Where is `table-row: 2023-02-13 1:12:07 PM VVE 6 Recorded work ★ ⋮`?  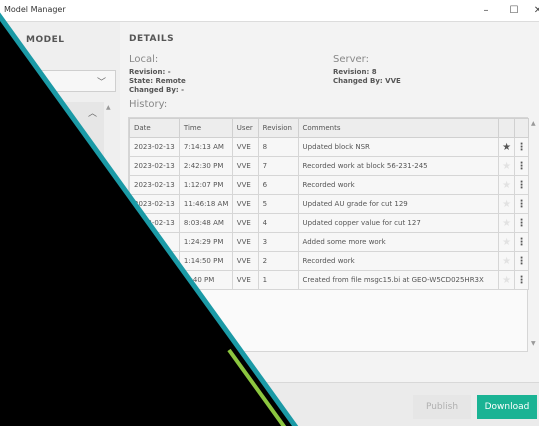 table-row: 2023-02-13 1:12:07 PM VVE 6 Recorded work ★ ⋮ is located at coordinates (329, 185).